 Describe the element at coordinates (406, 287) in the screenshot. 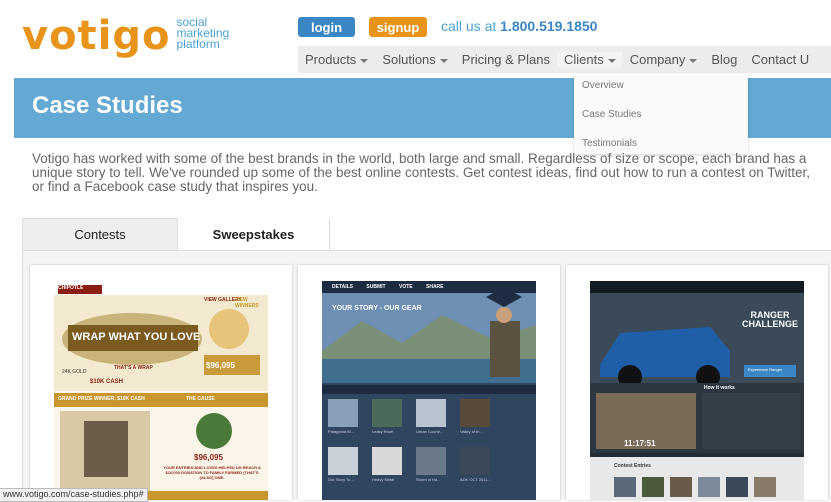

I see `gear-nav-vote: VOTE` at that location.